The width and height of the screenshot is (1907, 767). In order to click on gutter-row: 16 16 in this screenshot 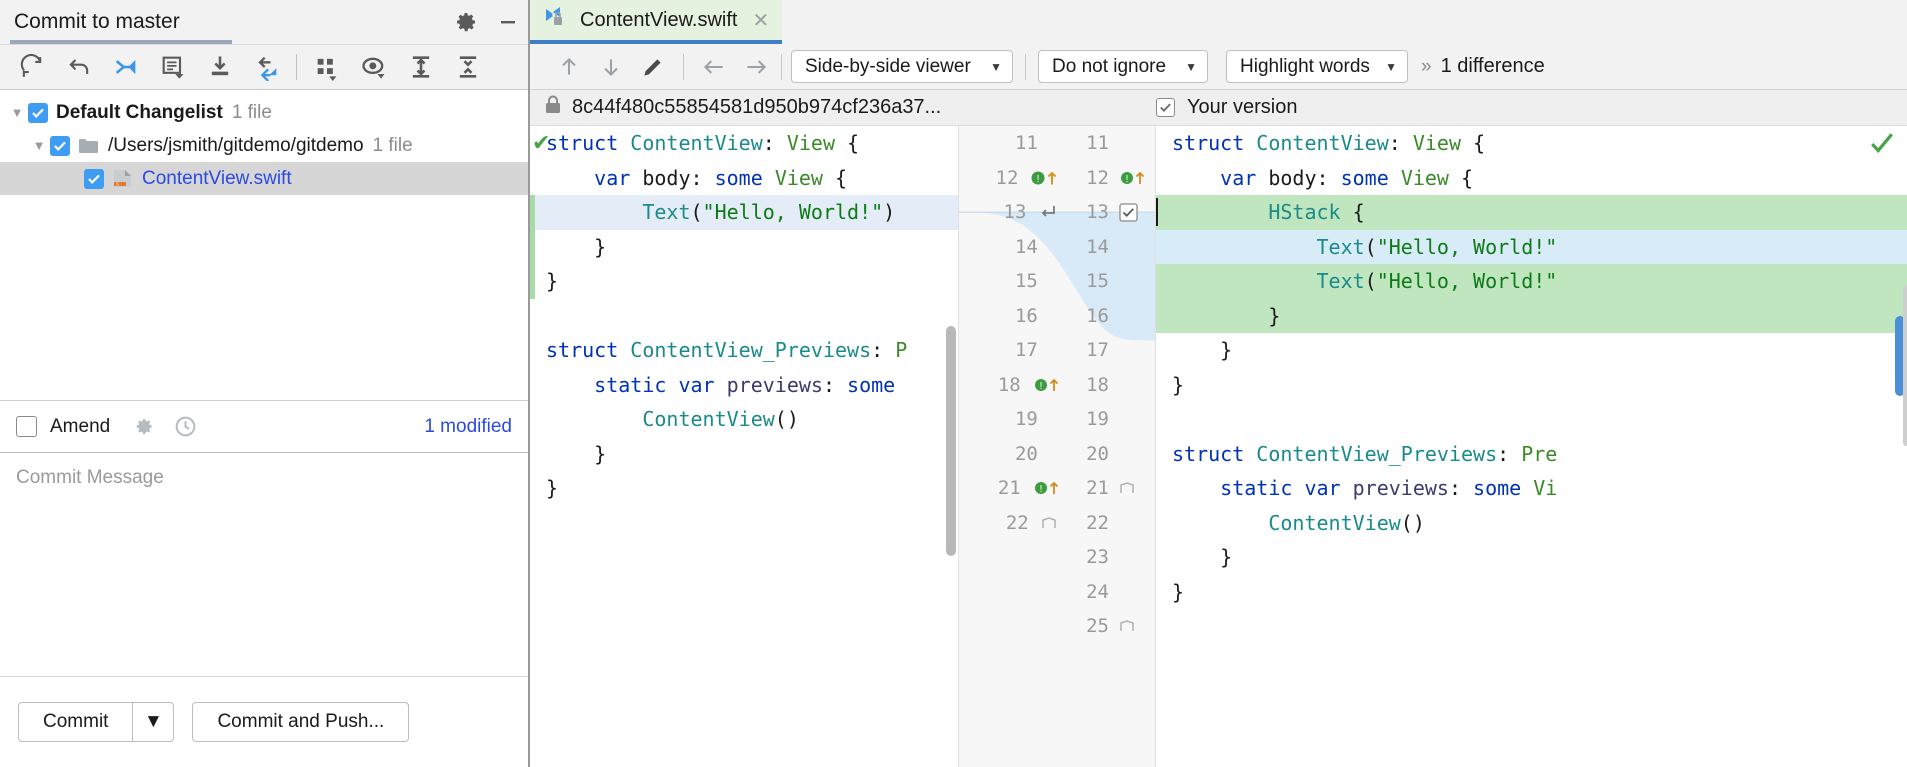, I will do `click(1057, 316)`.